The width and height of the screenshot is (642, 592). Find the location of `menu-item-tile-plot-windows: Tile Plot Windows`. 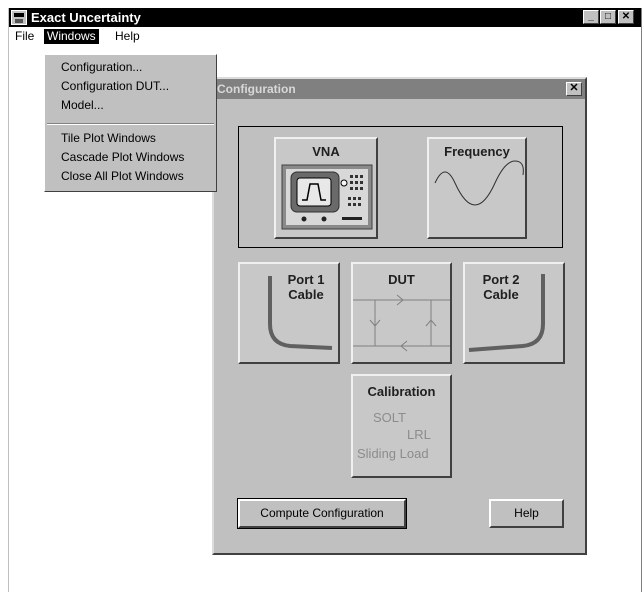

menu-item-tile-plot-windows: Tile Plot Windows is located at coordinates (108, 138).